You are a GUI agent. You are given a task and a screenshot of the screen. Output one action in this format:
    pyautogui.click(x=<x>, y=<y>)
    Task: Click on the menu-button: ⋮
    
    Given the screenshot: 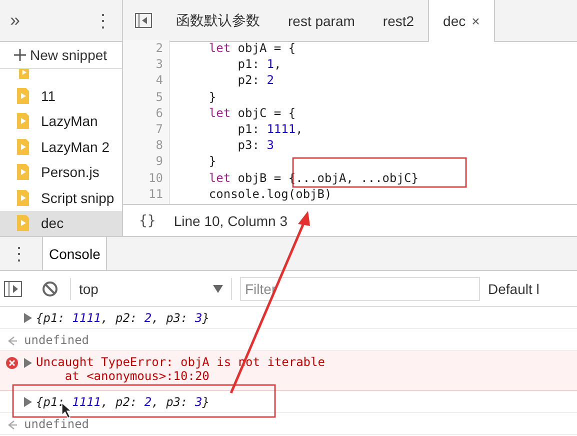 What is the action you would take?
    pyautogui.click(x=103, y=21)
    